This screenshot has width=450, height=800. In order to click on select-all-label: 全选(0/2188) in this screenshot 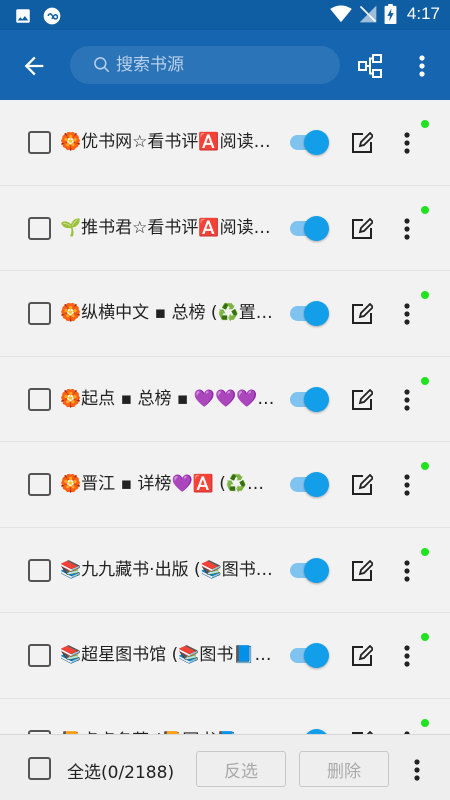, I will do `click(121, 773)`.